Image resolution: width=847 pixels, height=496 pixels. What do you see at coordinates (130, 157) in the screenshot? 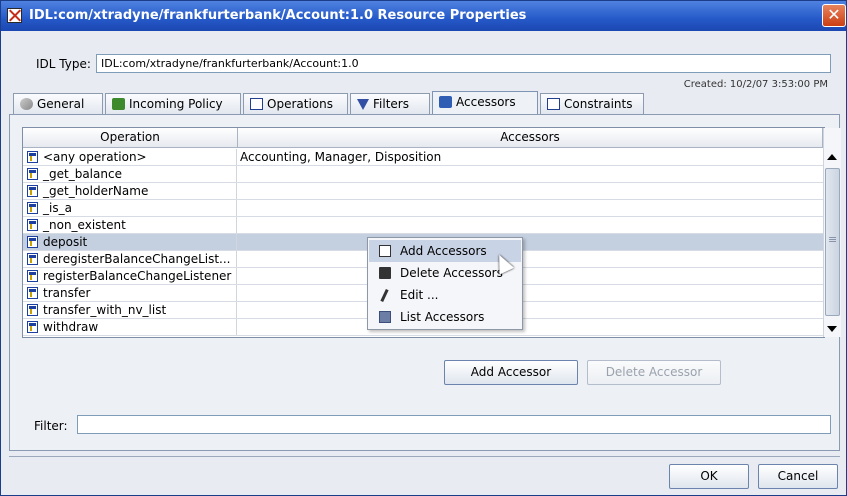
I see `operation-cell: <any operation>` at bounding box center [130, 157].